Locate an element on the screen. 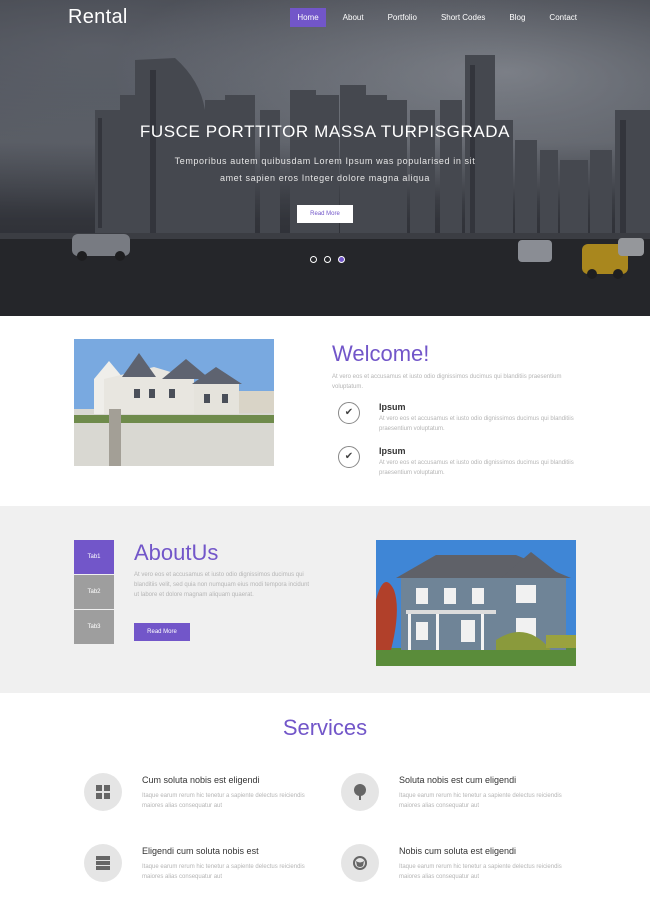  welcome-title: Welcome! is located at coordinates (381, 353).